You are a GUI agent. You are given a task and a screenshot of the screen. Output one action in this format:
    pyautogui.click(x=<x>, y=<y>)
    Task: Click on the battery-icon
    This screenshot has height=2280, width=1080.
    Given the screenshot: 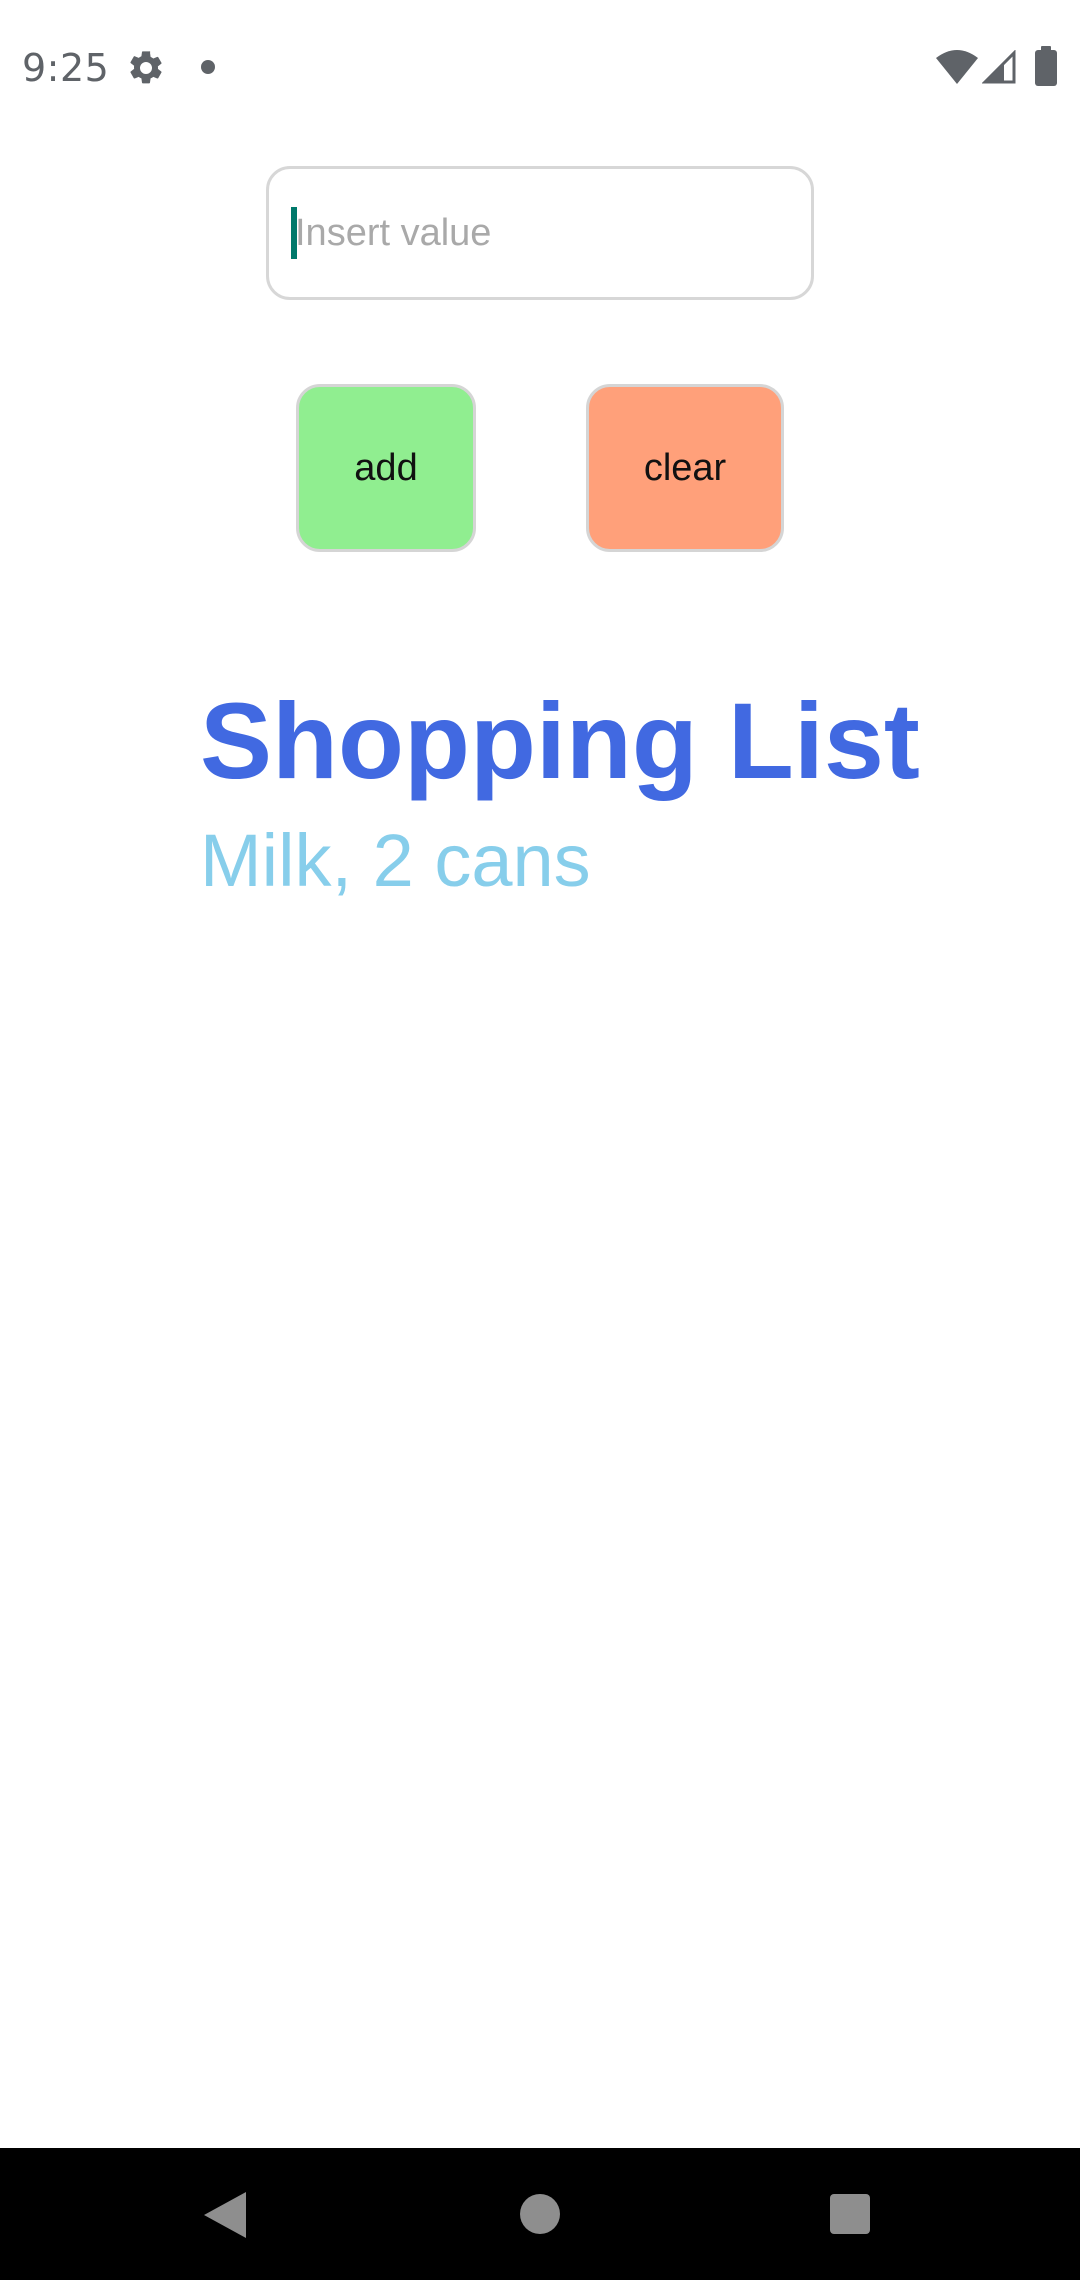 What is the action you would take?
    pyautogui.click(x=1046, y=66)
    